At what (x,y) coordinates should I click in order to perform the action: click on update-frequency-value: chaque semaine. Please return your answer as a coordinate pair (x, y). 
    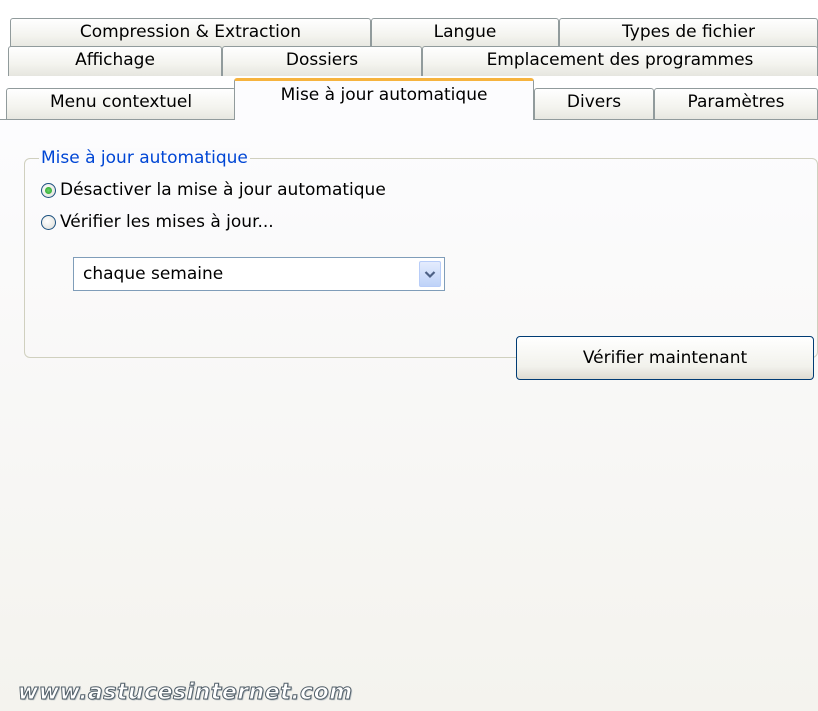
    Looking at the image, I should click on (153, 274).